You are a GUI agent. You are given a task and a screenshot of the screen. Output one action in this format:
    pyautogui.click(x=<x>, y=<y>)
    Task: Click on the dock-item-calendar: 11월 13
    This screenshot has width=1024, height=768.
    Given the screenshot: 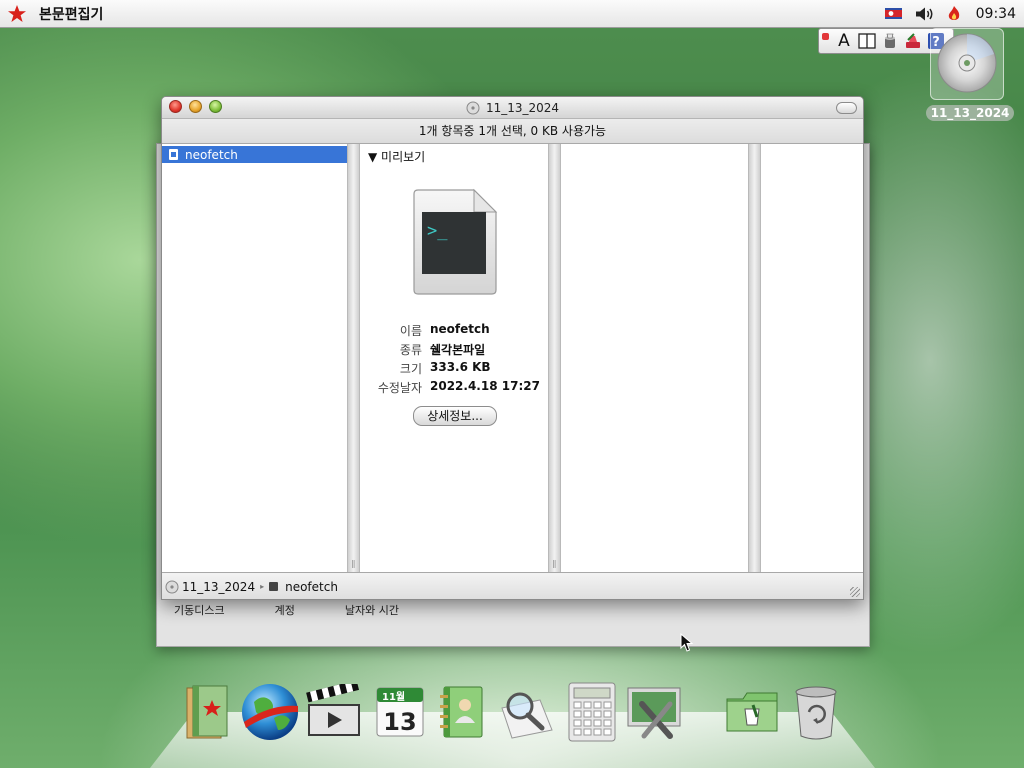 What is the action you would take?
    pyautogui.click(x=400, y=712)
    